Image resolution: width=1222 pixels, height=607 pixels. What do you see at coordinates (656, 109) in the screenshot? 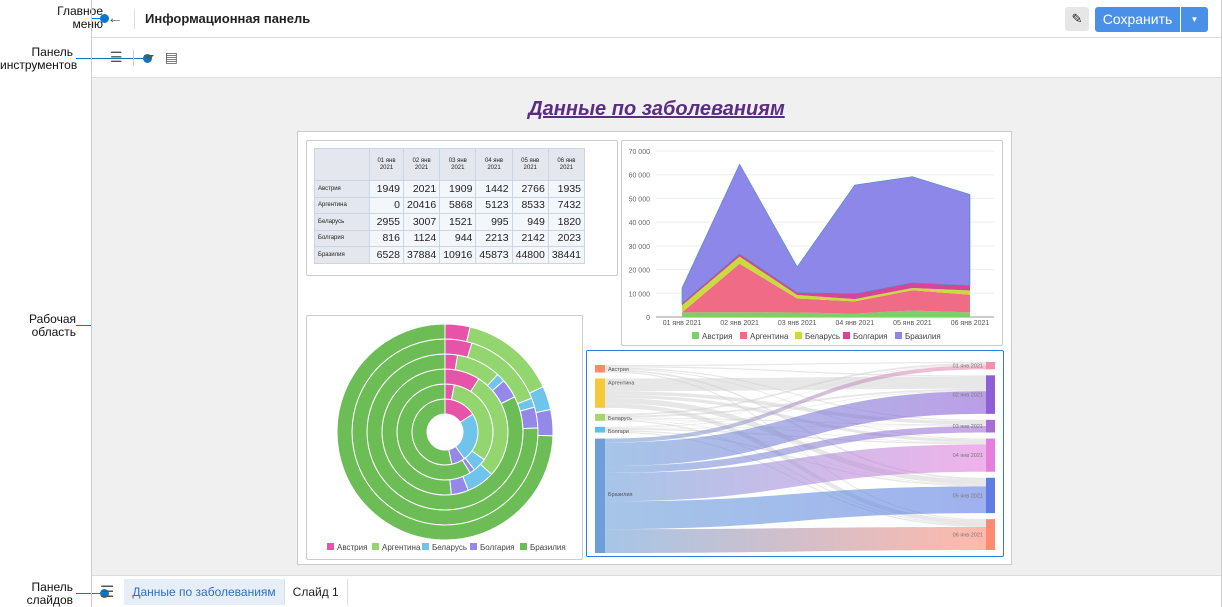
I see `dashboard-title: Данные по заболеваниям` at bounding box center [656, 109].